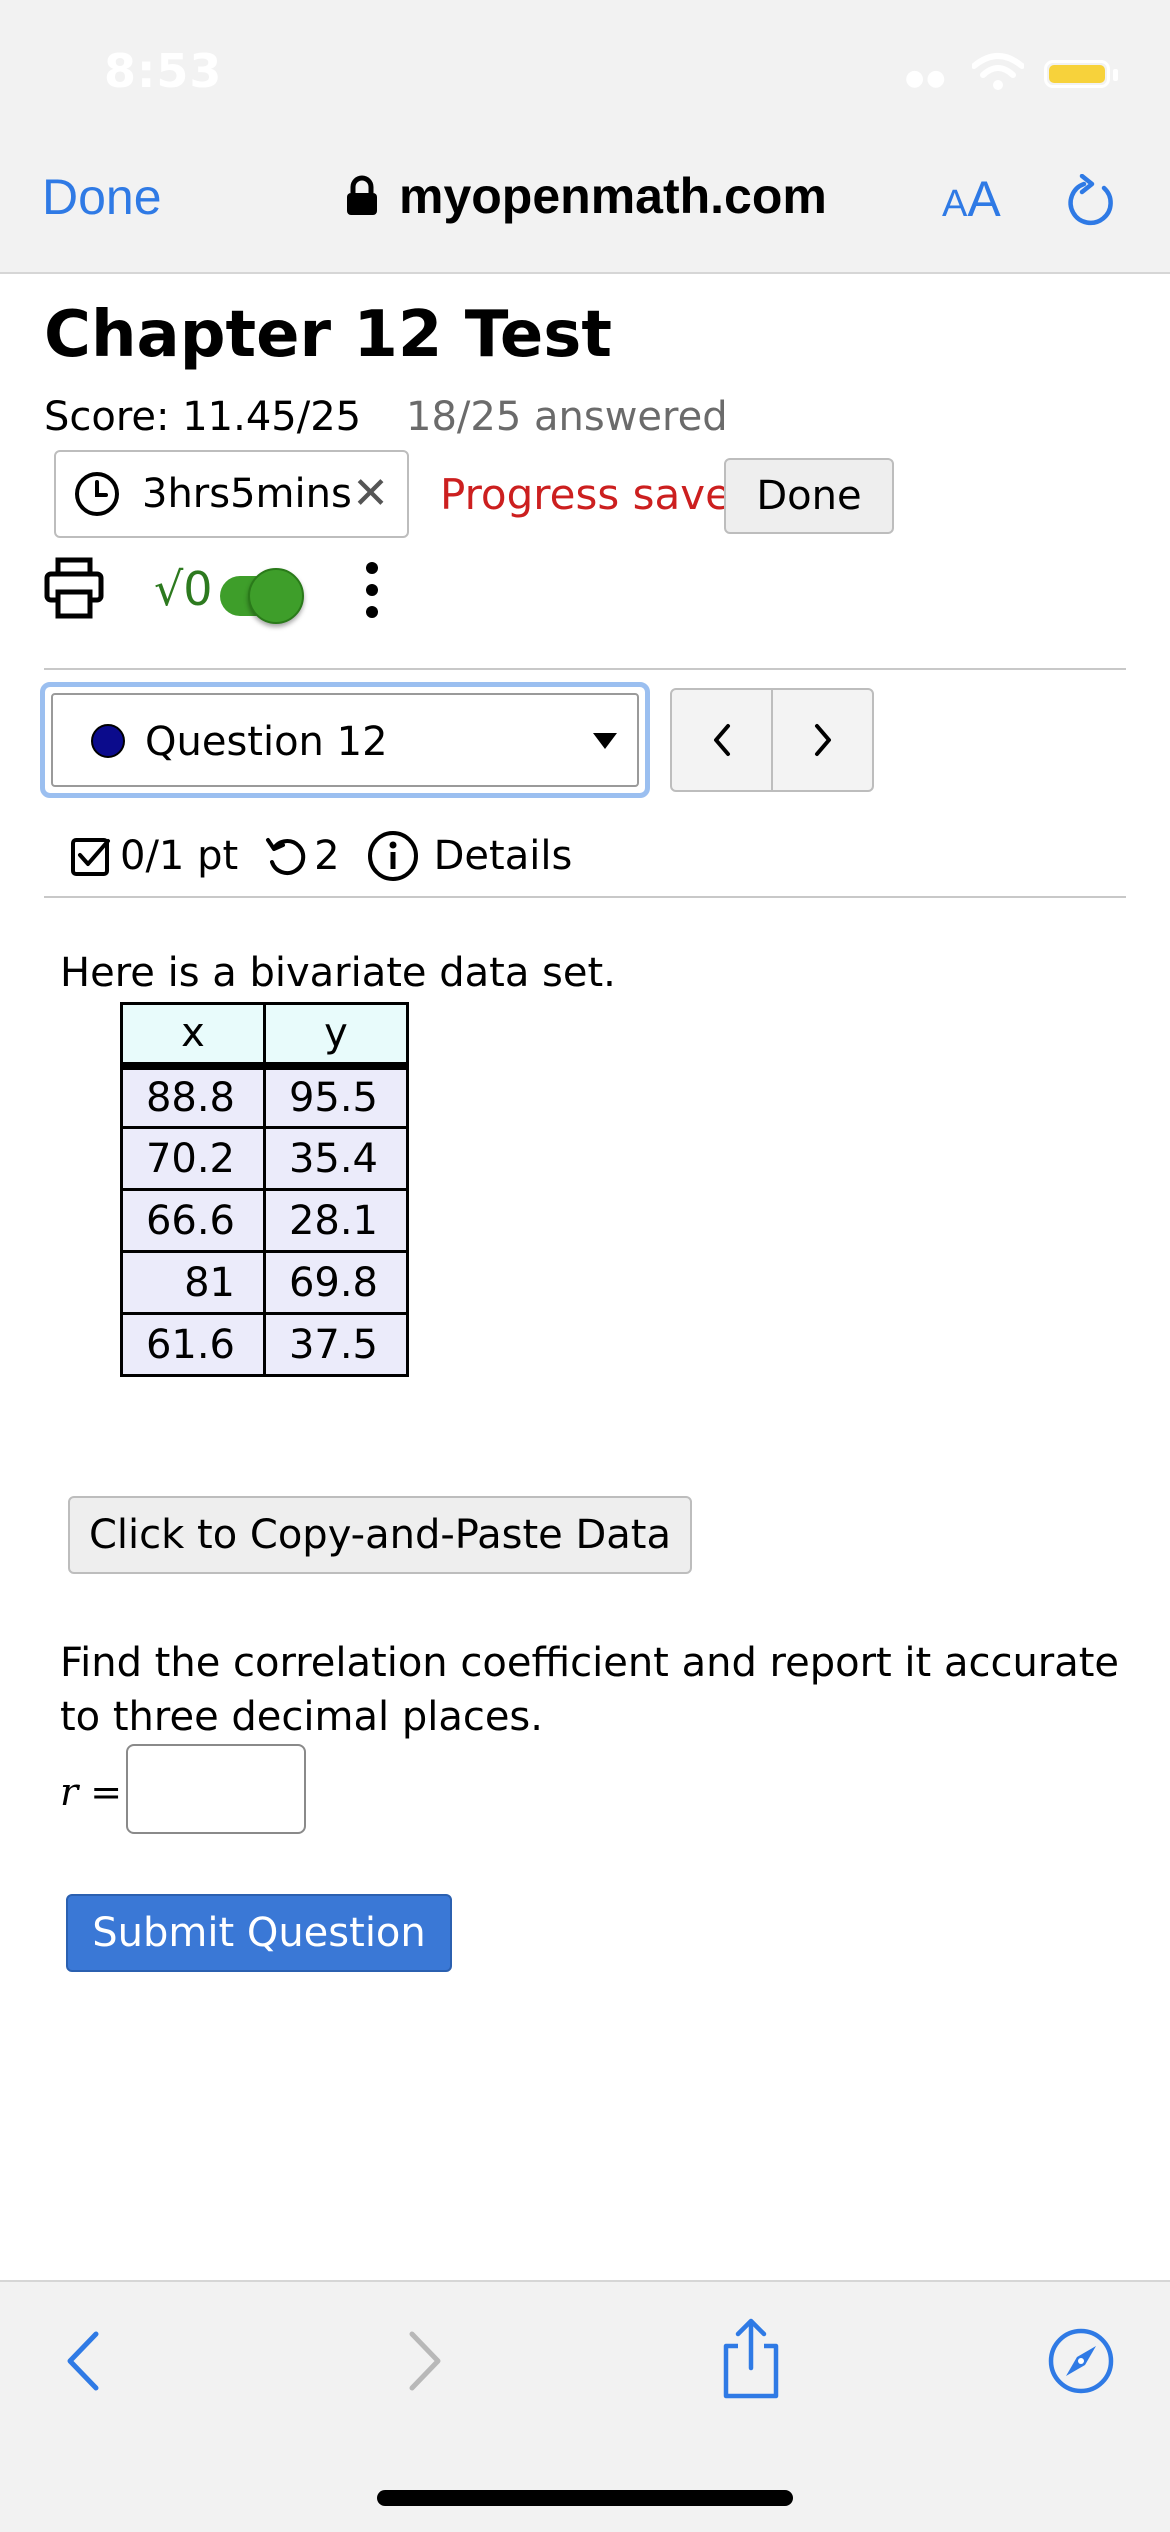 Image resolution: width=1170 pixels, height=2532 pixels. What do you see at coordinates (809, 496) in the screenshot?
I see `done-button: Done` at bounding box center [809, 496].